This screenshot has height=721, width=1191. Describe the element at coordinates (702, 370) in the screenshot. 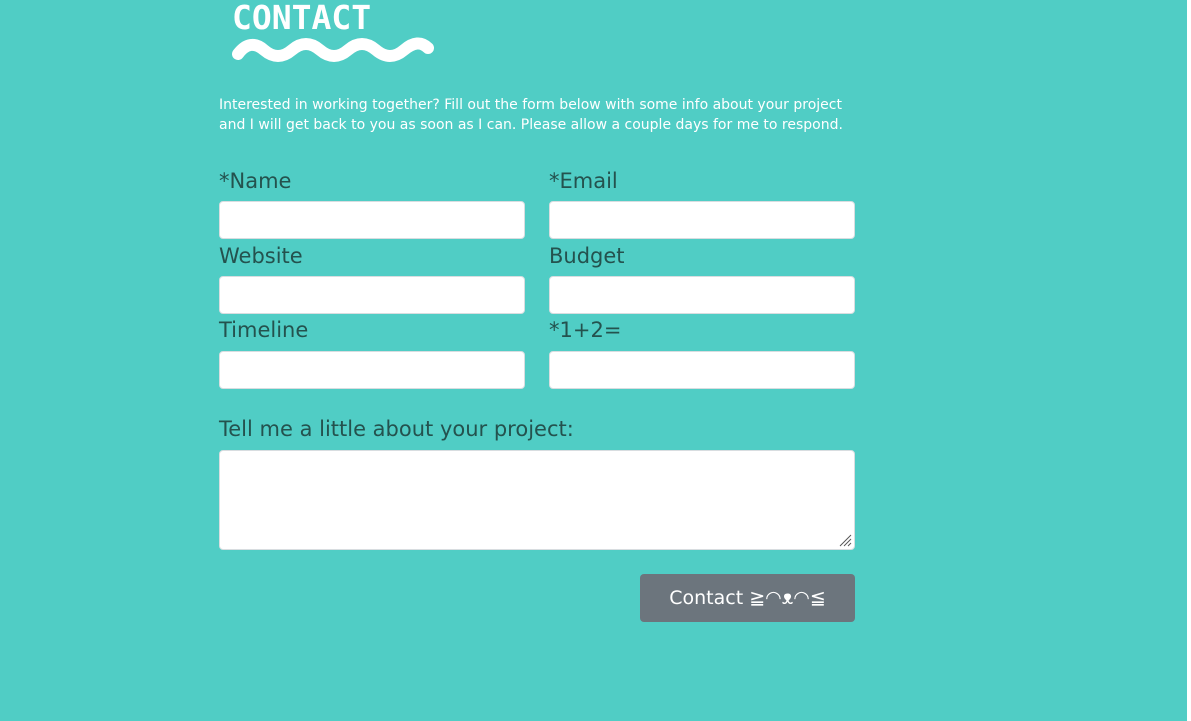

I see `captcha-input` at that location.